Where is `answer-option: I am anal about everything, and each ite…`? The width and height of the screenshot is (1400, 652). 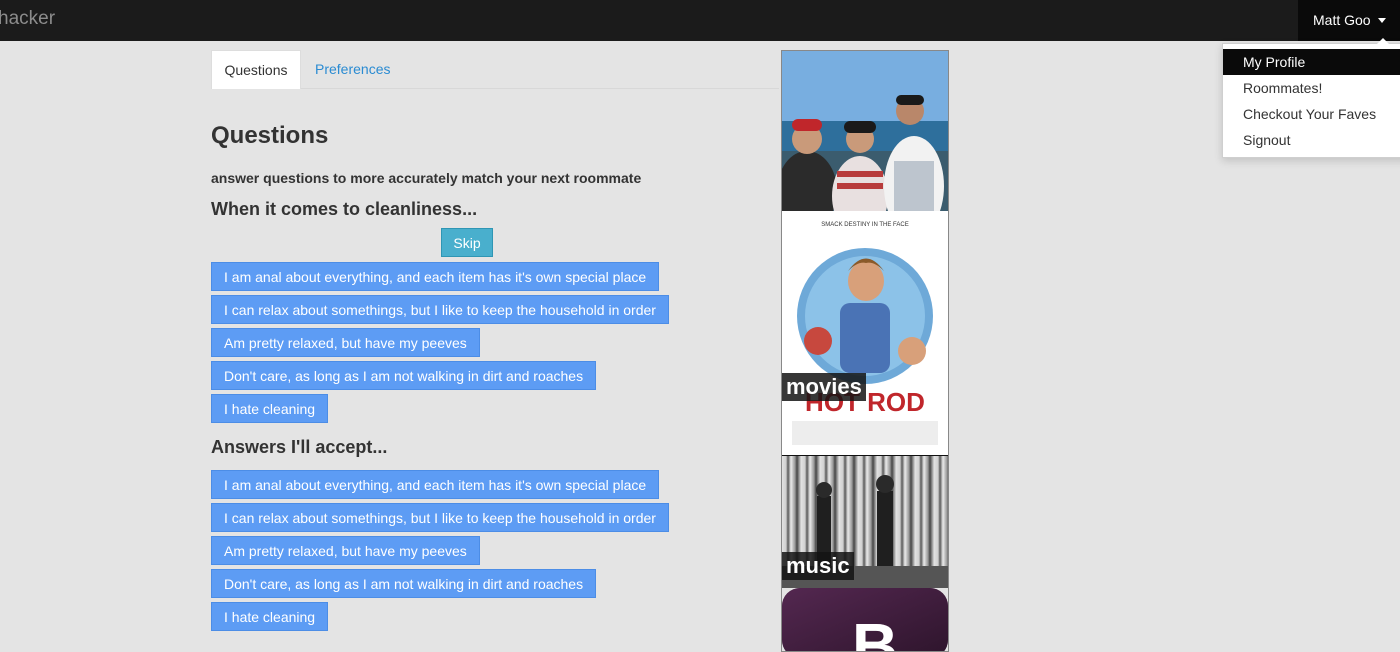
answer-option: I am anal about everything, and each ite… is located at coordinates (435, 276).